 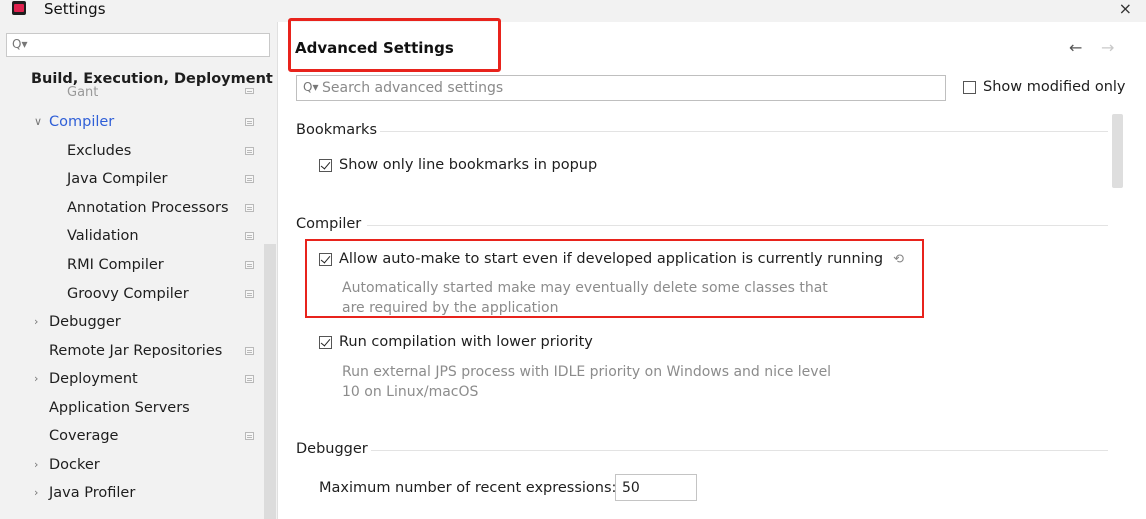 What do you see at coordinates (38, 121) in the screenshot?
I see `chevron-down-icon: ∨` at bounding box center [38, 121].